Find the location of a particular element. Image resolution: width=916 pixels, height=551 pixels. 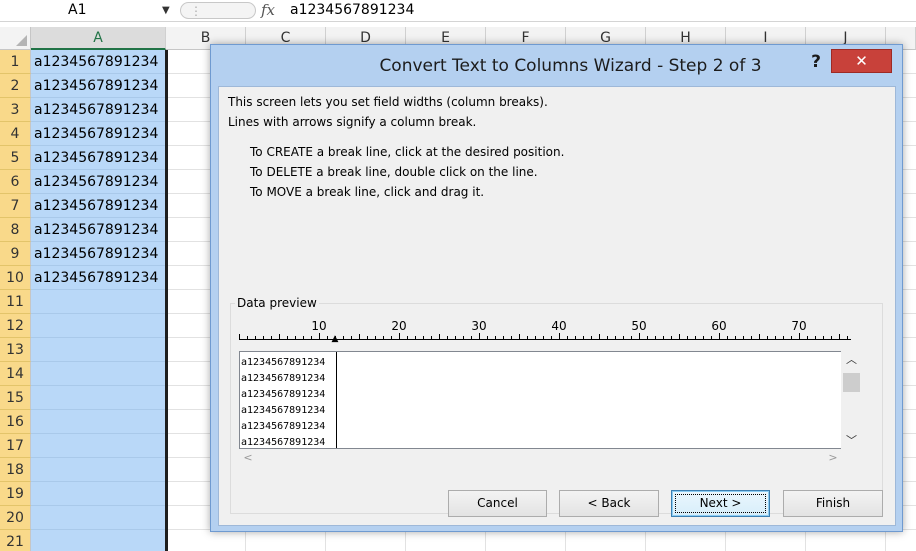

scroll-up-icon: ︿ is located at coordinates (851, 359).